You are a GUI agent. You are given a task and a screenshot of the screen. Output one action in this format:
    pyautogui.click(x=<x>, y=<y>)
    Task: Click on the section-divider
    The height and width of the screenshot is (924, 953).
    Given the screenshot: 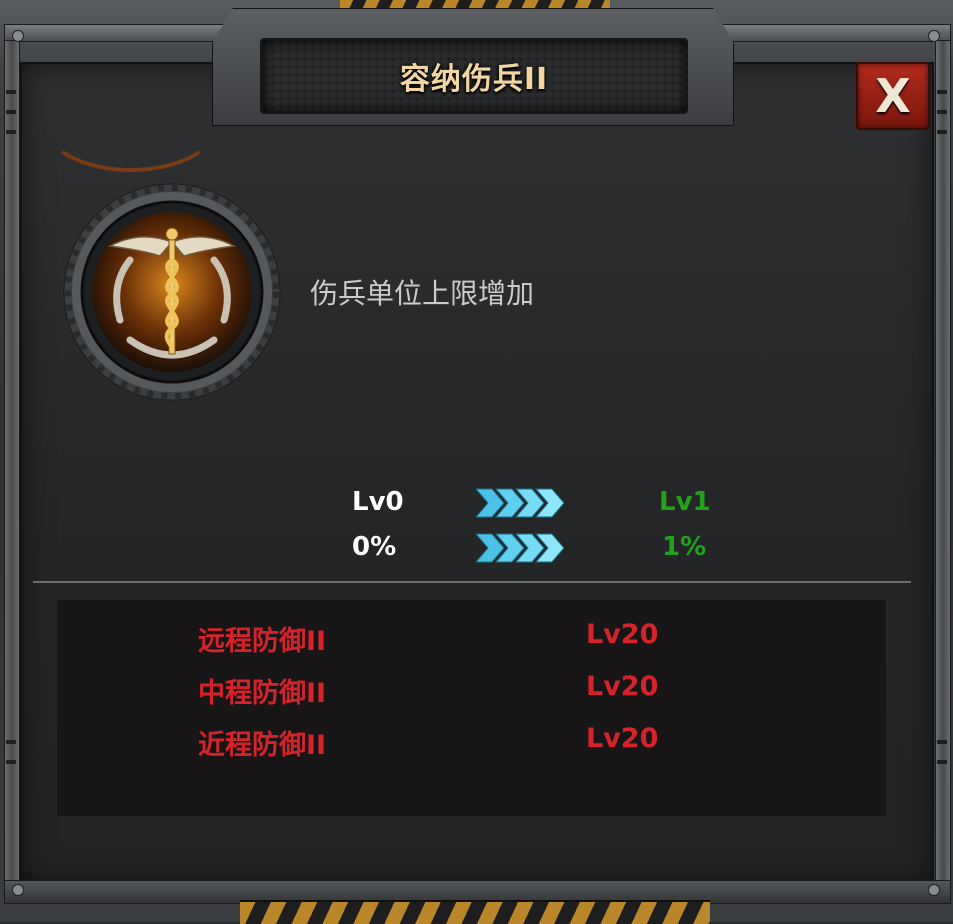 What is the action you would take?
    pyautogui.click(x=472, y=582)
    